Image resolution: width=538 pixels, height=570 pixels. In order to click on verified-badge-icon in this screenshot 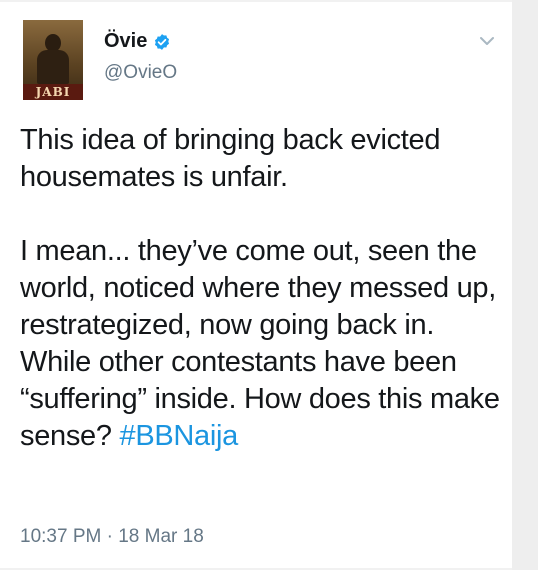, I will do `click(162, 41)`.